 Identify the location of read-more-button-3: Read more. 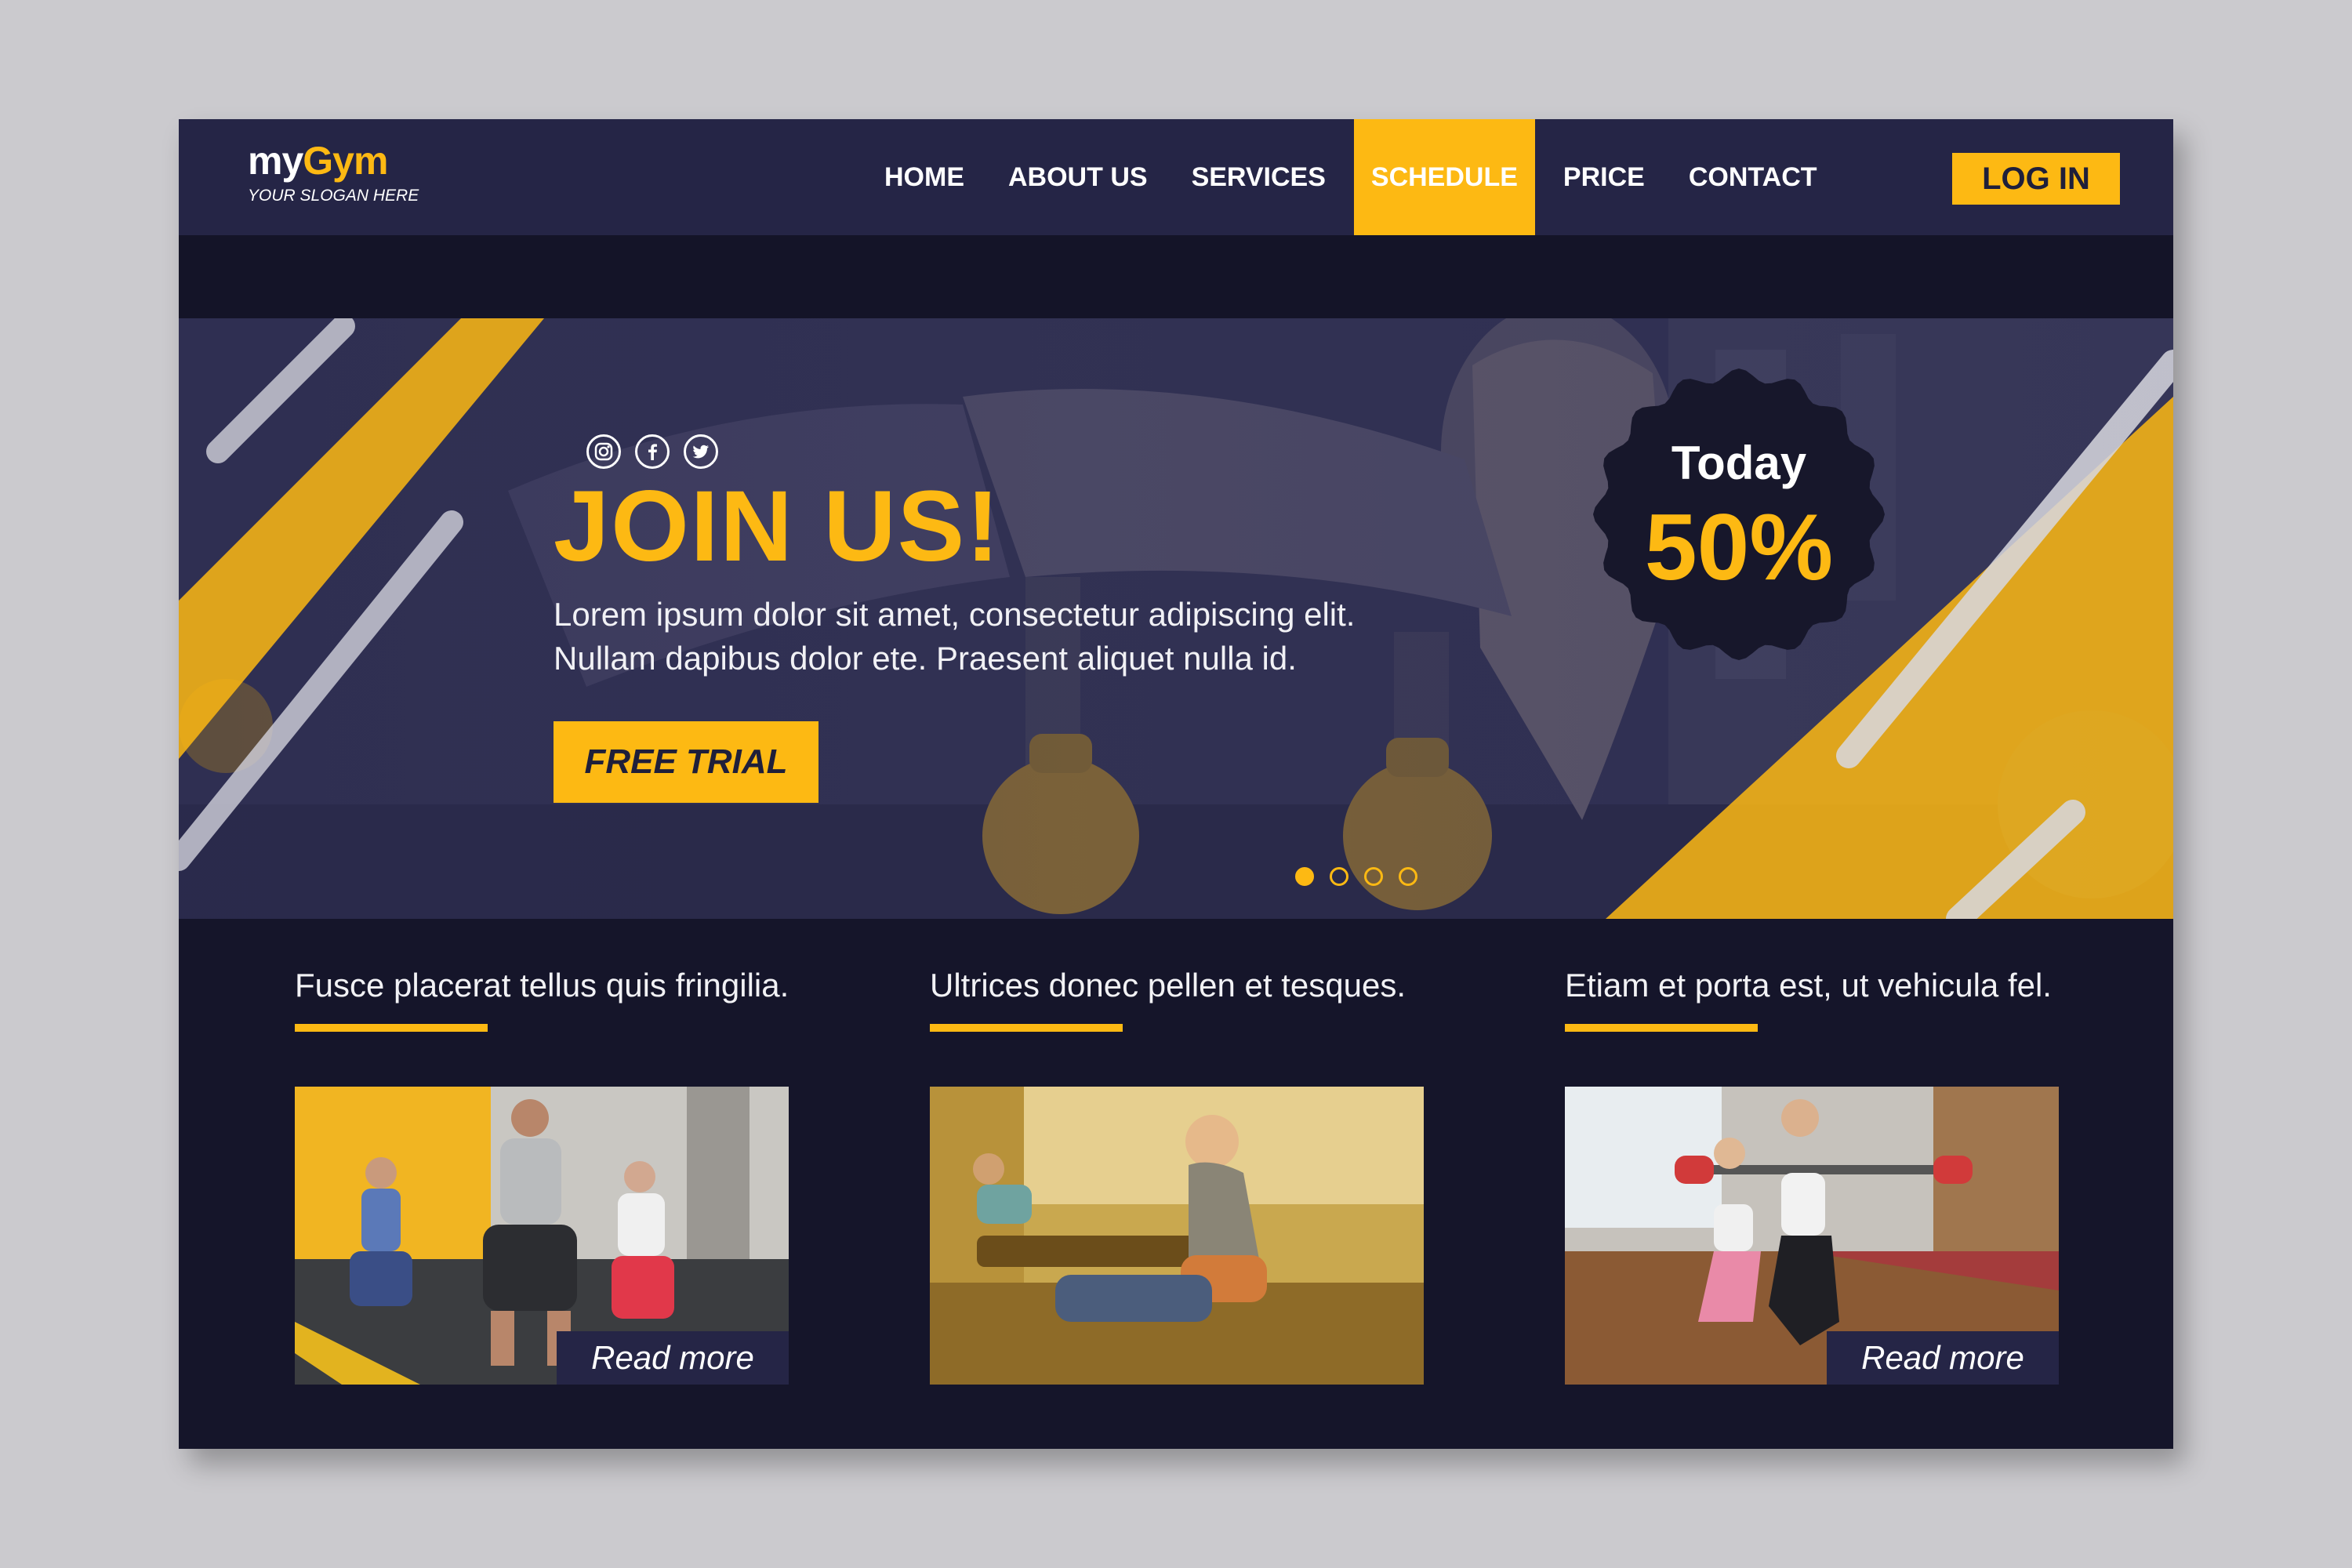
(1943, 1358).